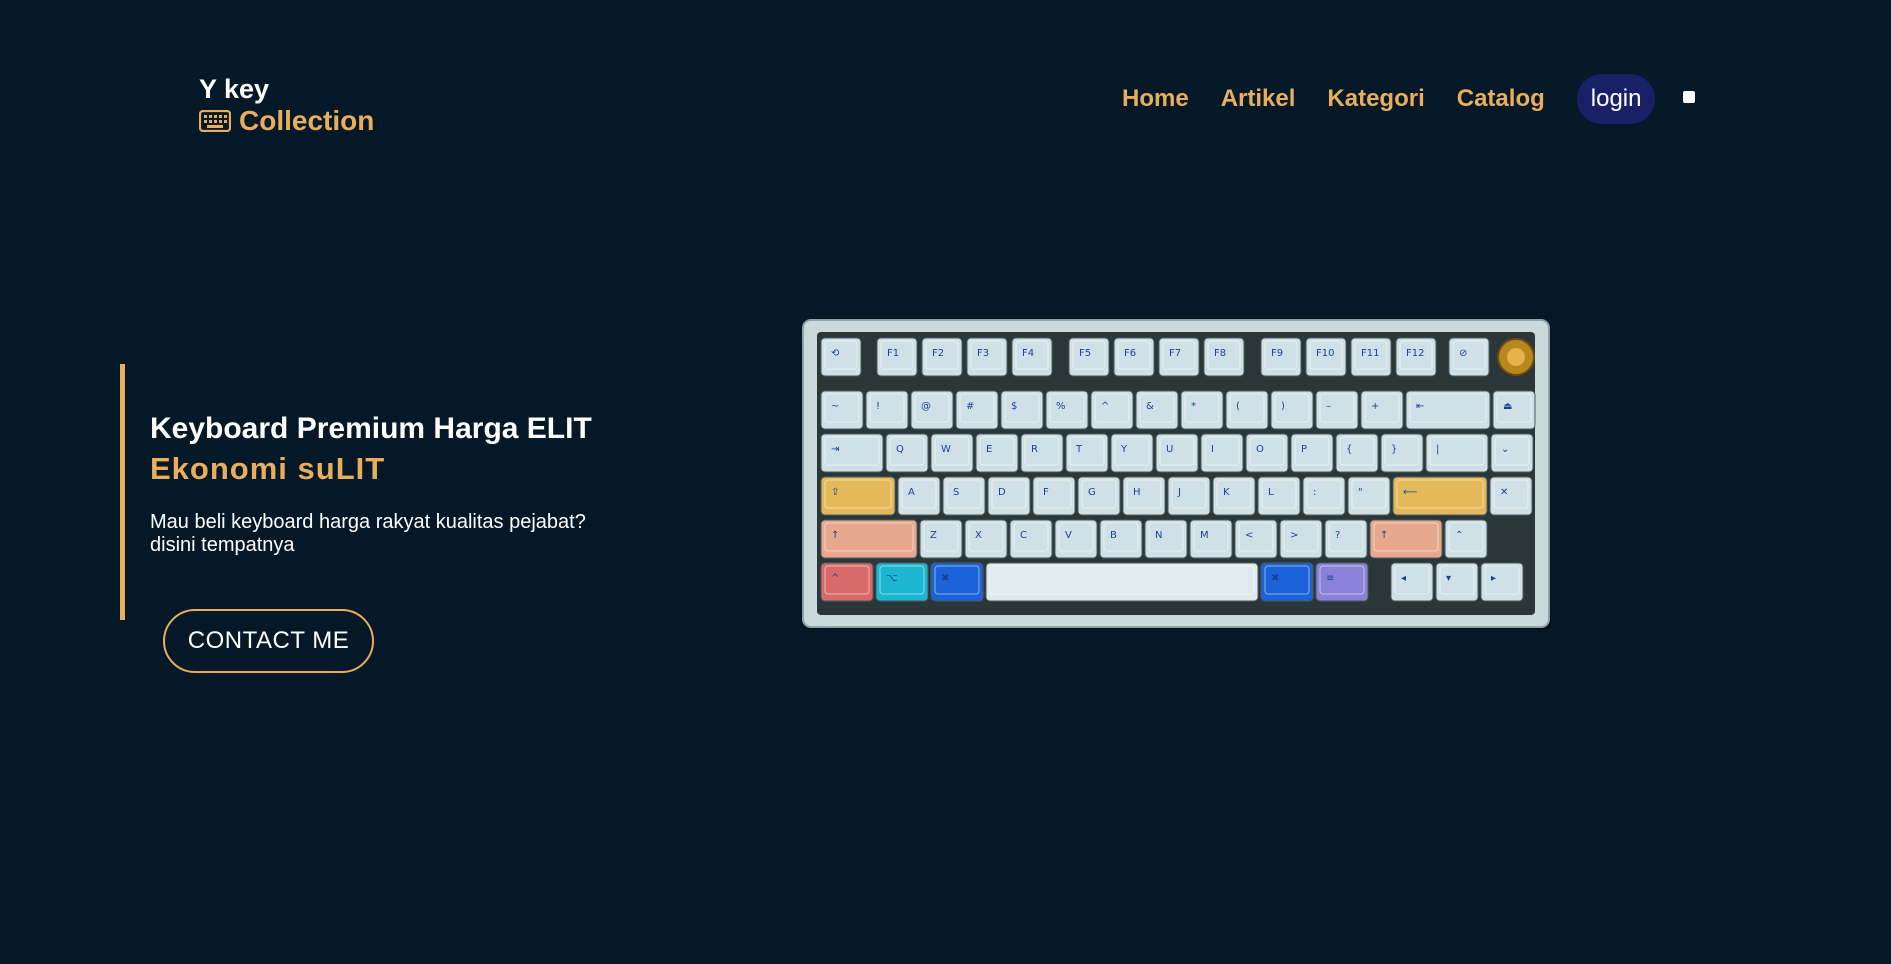 The width and height of the screenshot is (1891, 964). Describe the element at coordinates (1067, 410) in the screenshot. I see `kb-key: %` at that location.